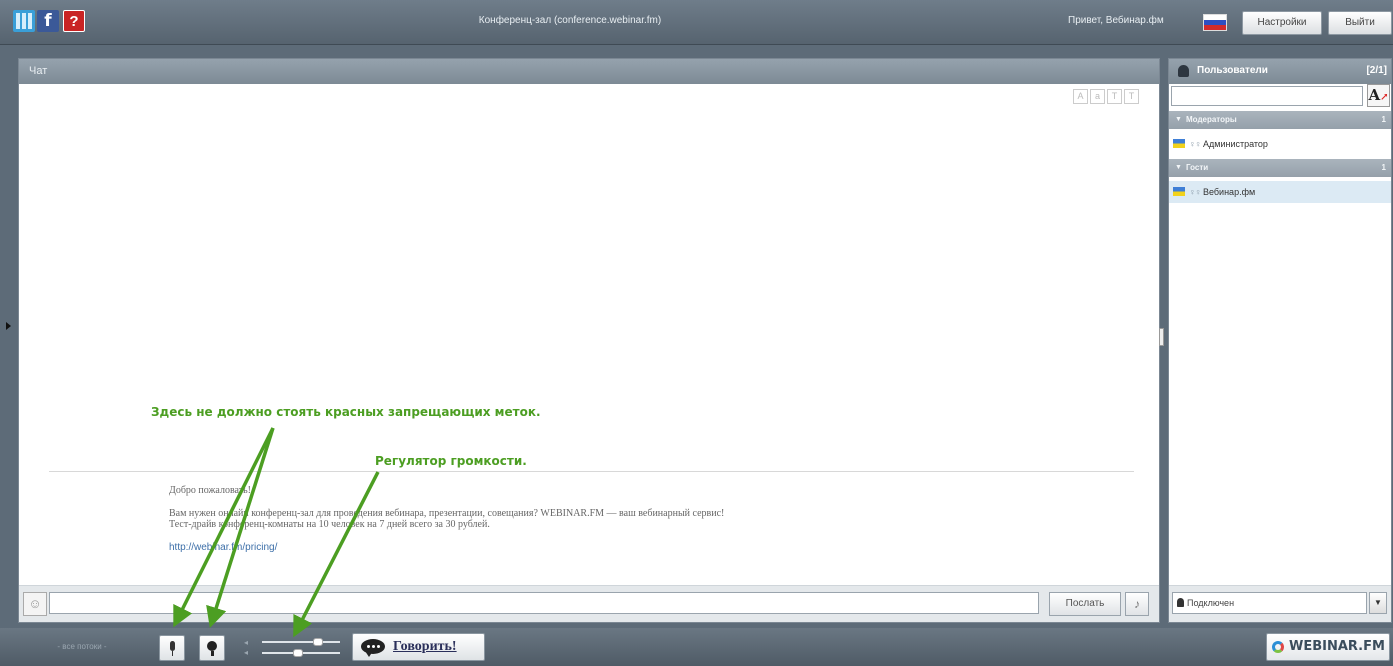 The image size is (1393, 666). Describe the element at coordinates (1337, 646) in the screenshot. I see `brand-text: WEBINAR.FM` at that location.